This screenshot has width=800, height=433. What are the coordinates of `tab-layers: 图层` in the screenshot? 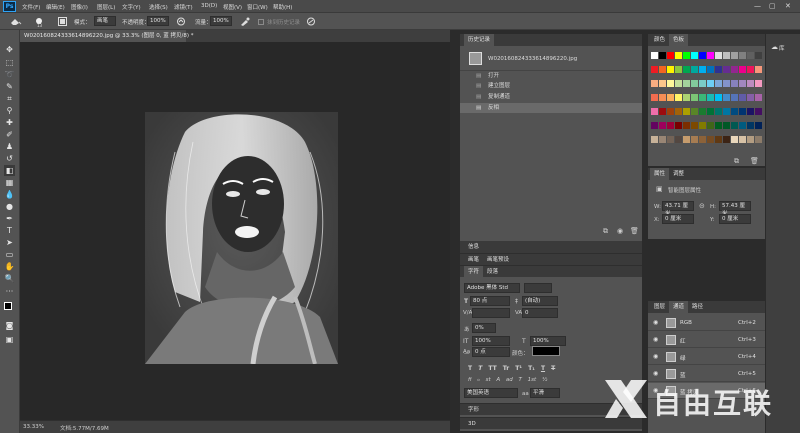 It's located at (659, 307).